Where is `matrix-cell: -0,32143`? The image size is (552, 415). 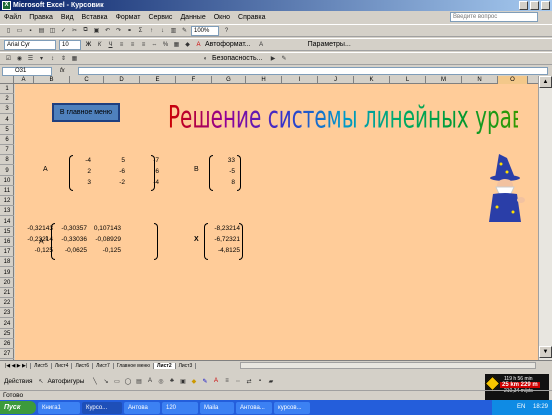 matrix-cell: -0,32143 is located at coordinates (36, 228).